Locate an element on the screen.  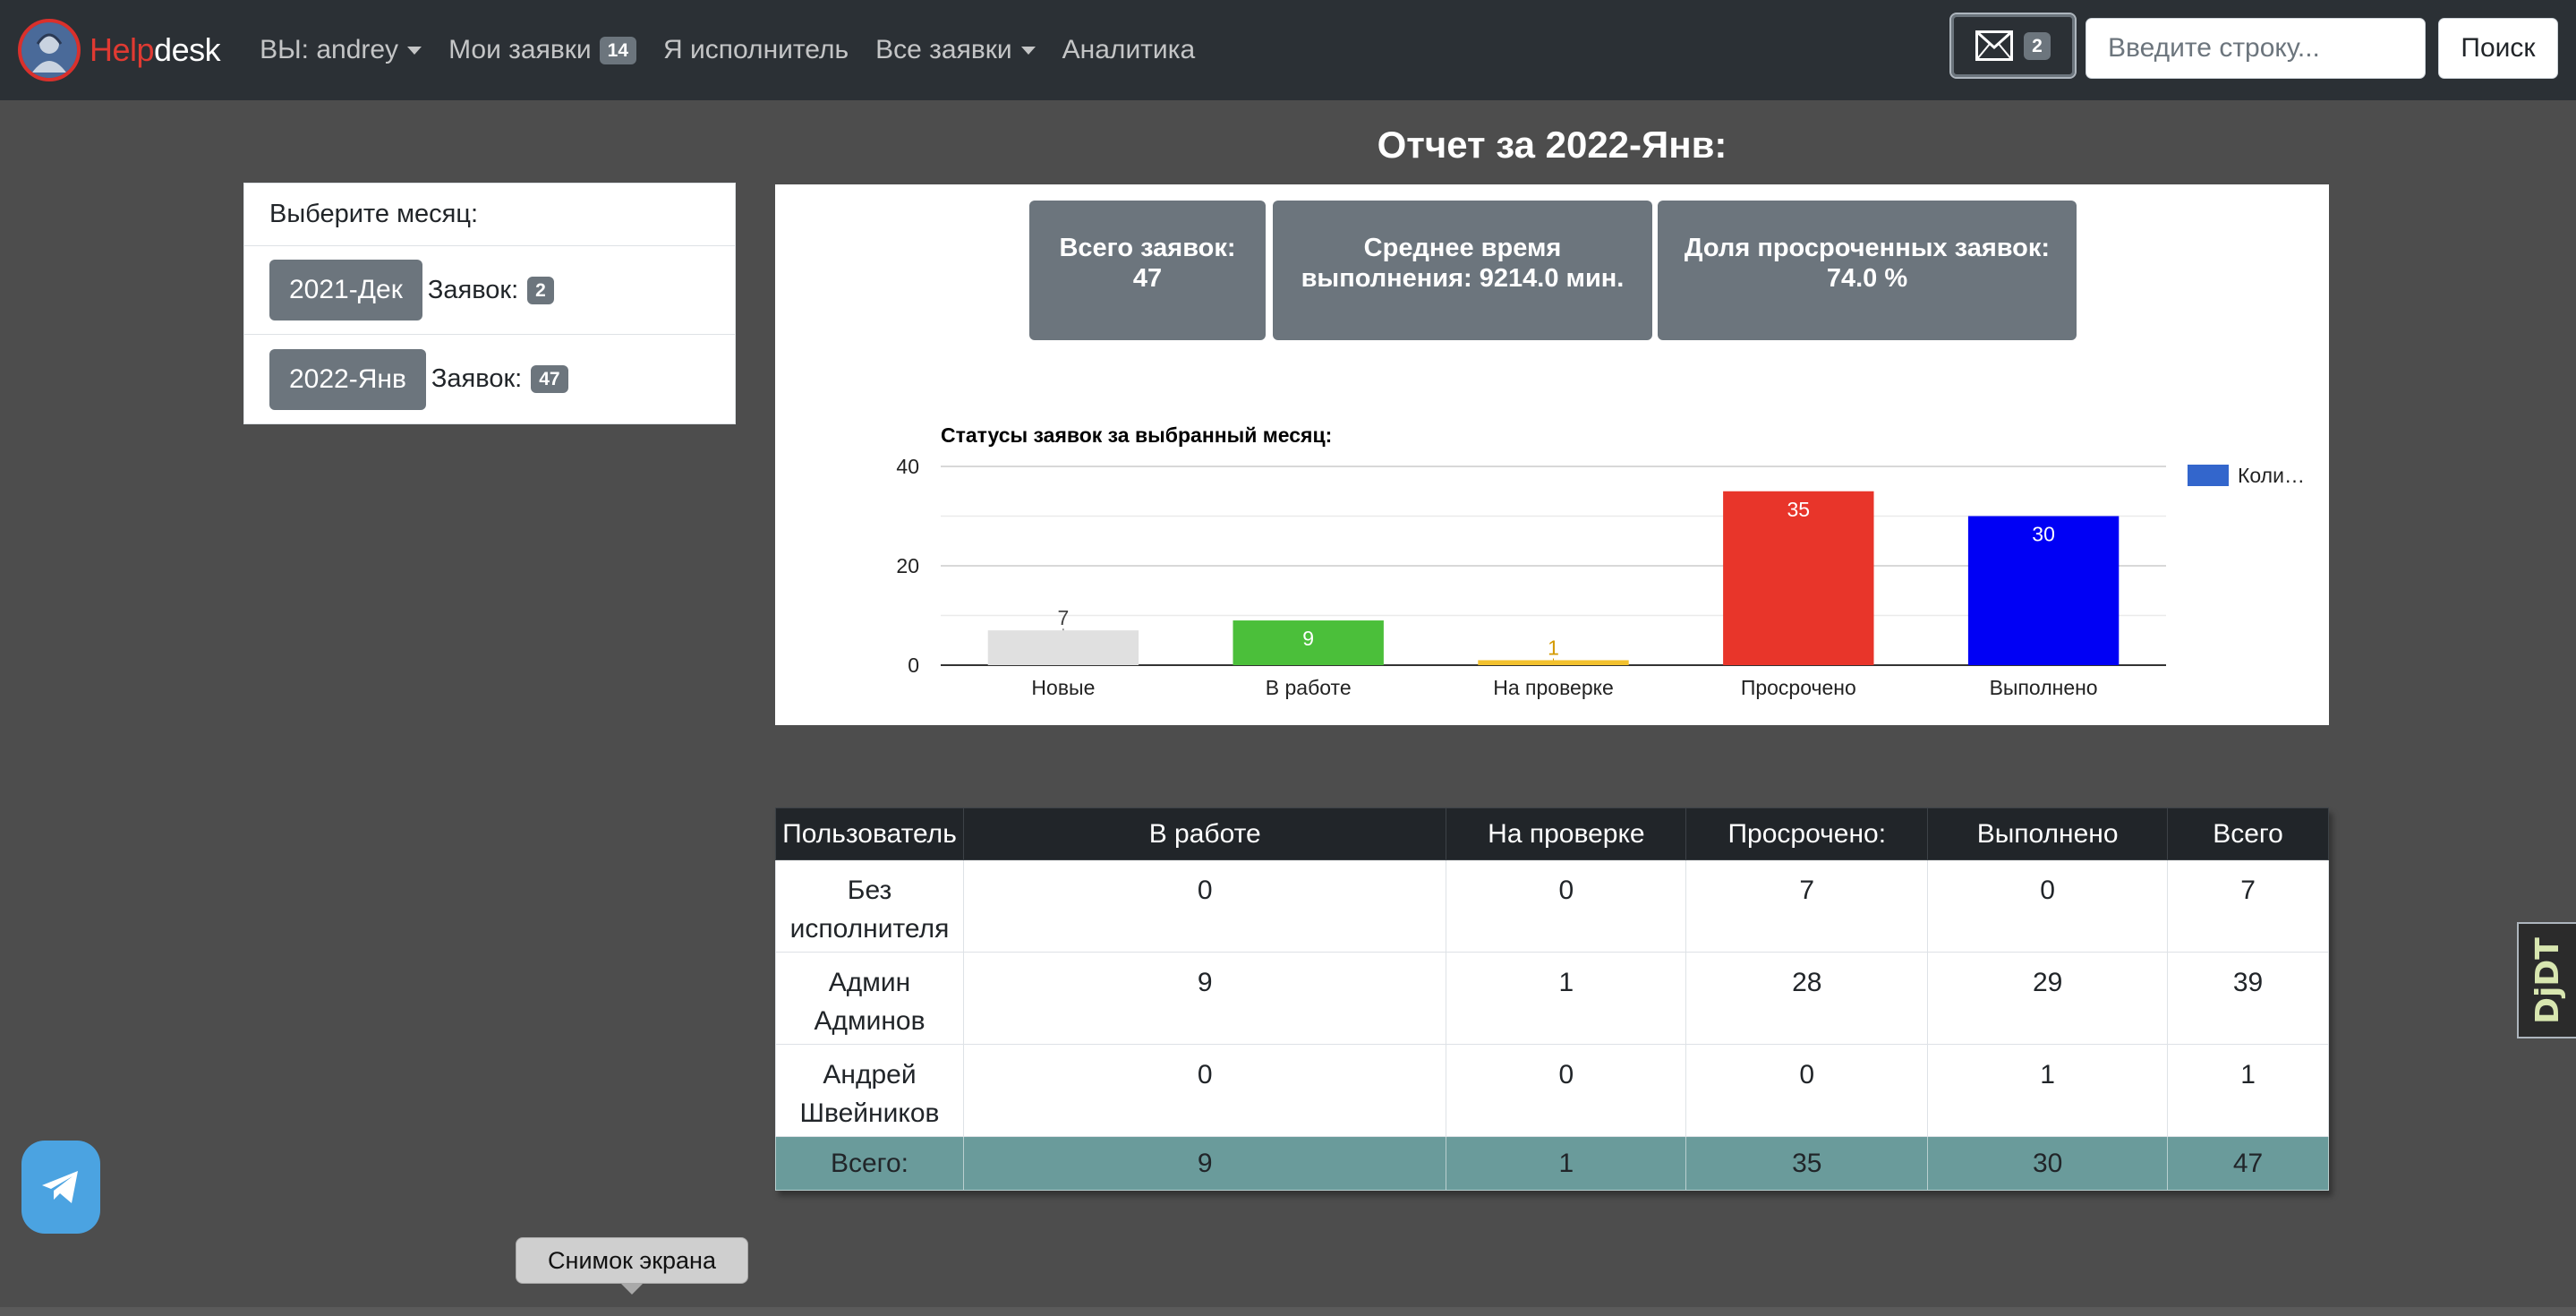
screenshot-tooltip: Снимок экрана is located at coordinates (632, 1260).